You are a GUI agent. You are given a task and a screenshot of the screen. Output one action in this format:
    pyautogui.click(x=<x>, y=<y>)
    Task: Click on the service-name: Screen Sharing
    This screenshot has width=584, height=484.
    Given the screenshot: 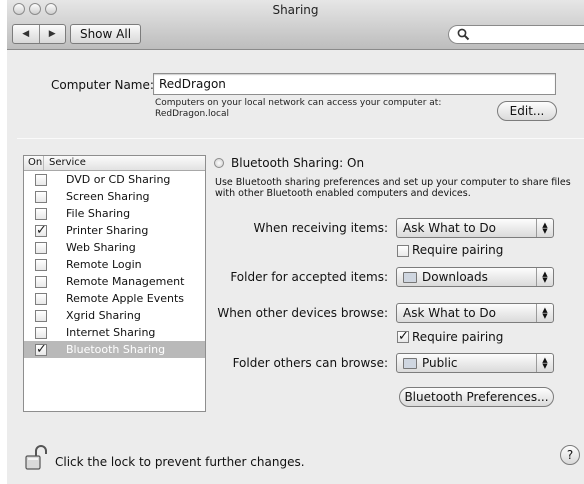 What is the action you would take?
    pyautogui.click(x=108, y=196)
    